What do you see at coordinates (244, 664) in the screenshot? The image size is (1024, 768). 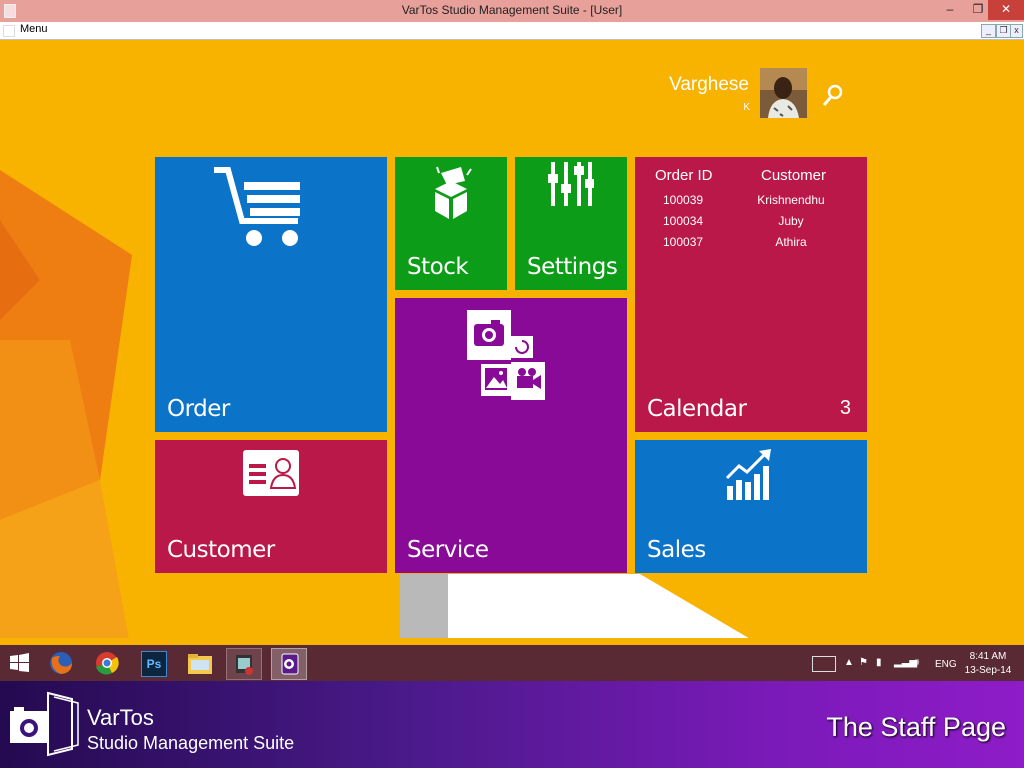 I see `app-icon` at bounding box center [244, 664].